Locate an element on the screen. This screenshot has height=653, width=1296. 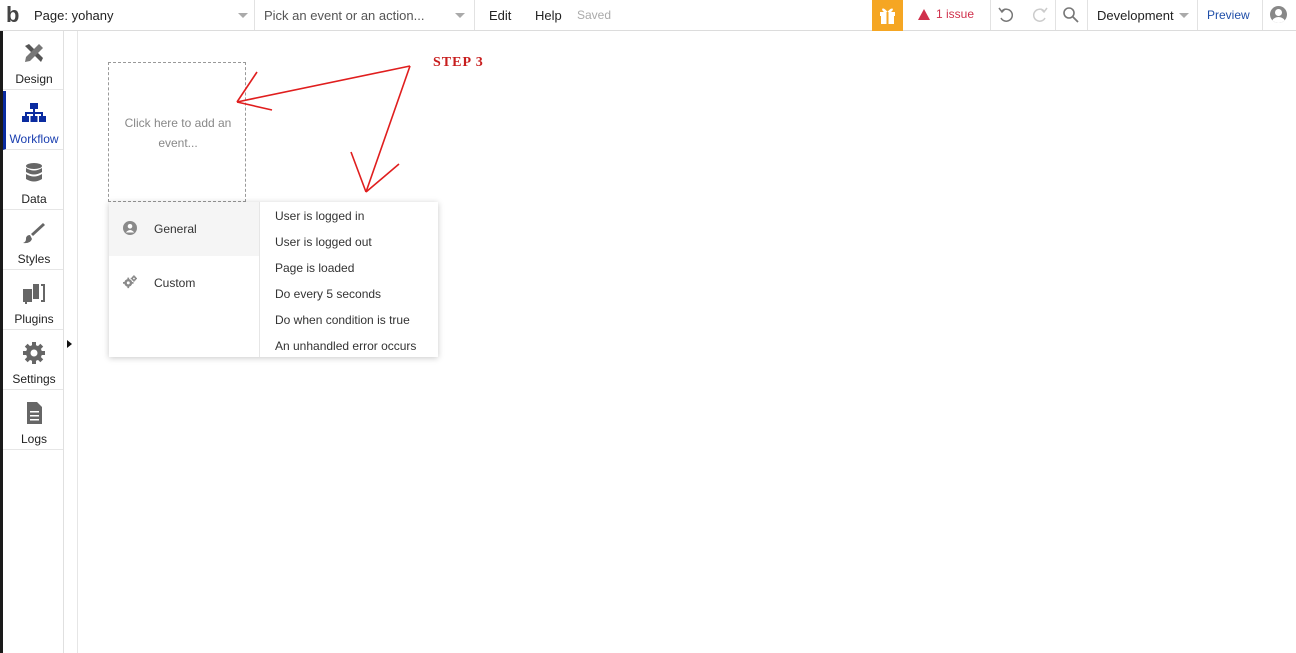
category-general: General is located at coordinates (184, 229).